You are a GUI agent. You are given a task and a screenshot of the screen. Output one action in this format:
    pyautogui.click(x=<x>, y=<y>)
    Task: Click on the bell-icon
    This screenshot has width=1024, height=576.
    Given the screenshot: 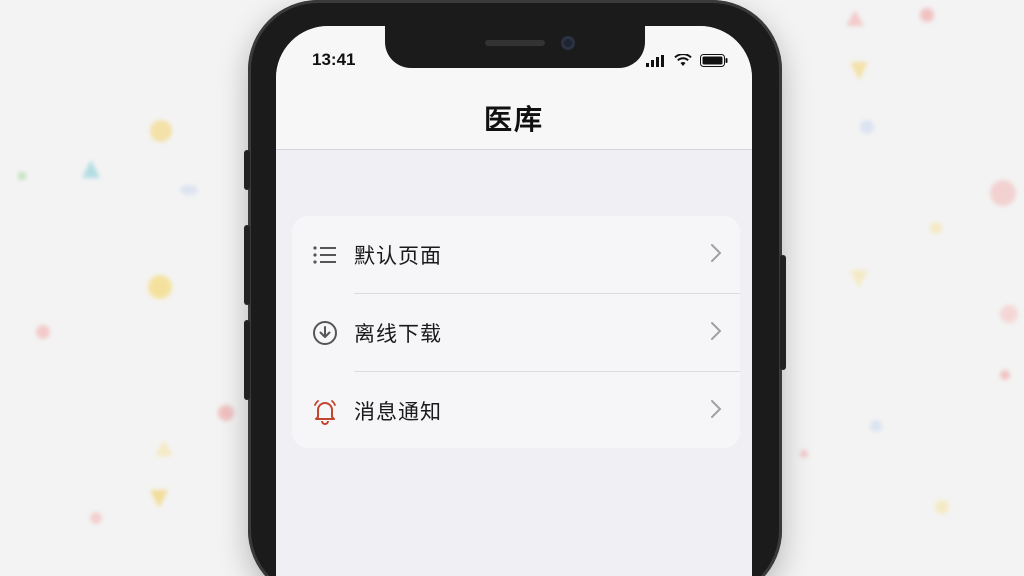 What is the action you would take?
    pyautogui.click(x=325, y=411)
    